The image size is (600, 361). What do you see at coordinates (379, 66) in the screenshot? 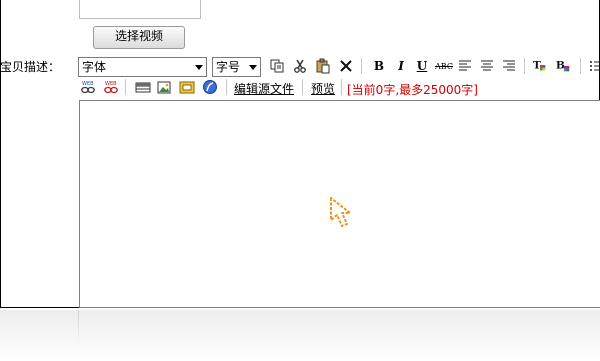
I see `bold-button: B` at bounding box center [379, 66].